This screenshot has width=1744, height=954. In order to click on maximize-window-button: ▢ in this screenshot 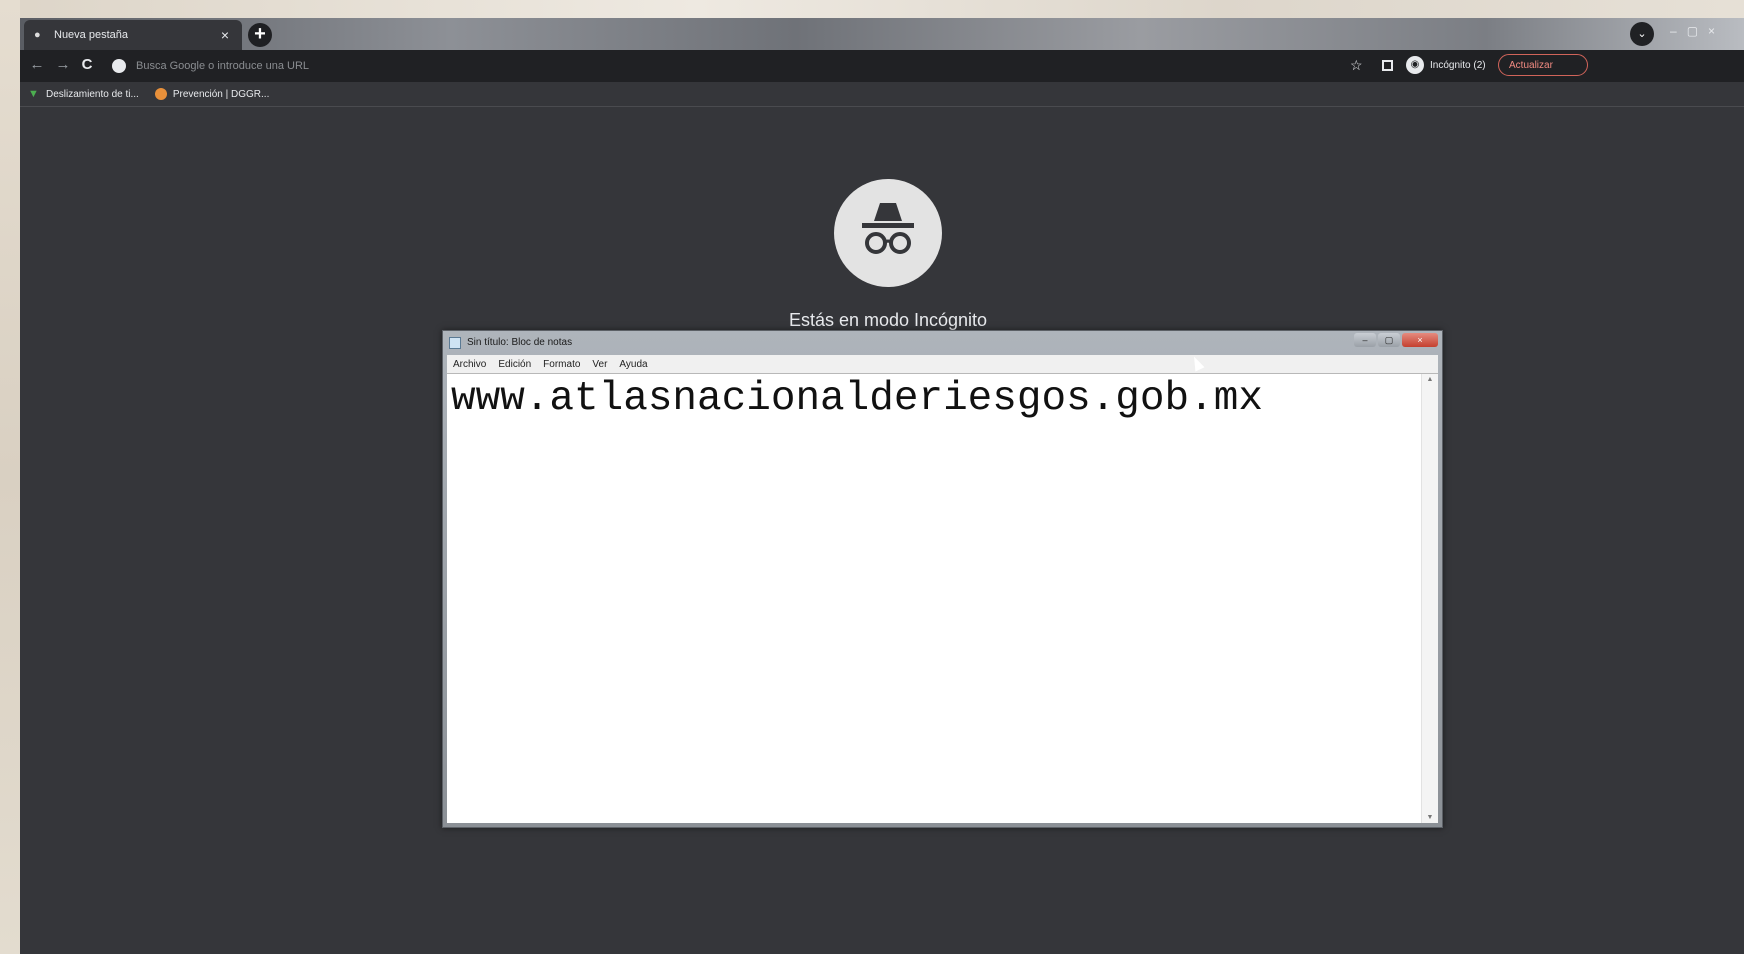, I will do `click(1692, 31)`.